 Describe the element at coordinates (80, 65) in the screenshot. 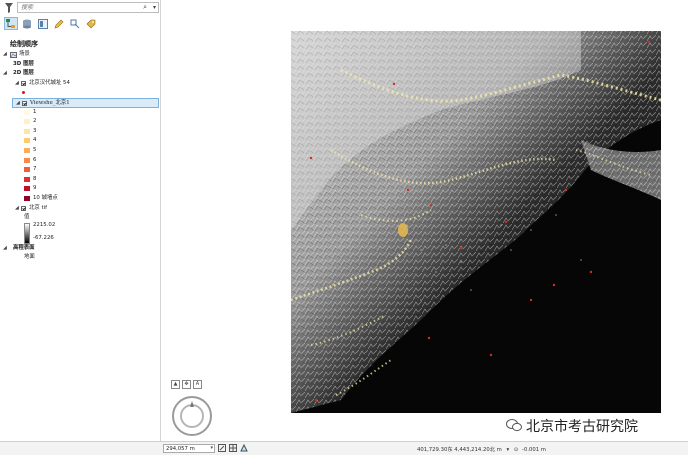

I see `tree-node-3d-layers: 3D 图层` at that location.